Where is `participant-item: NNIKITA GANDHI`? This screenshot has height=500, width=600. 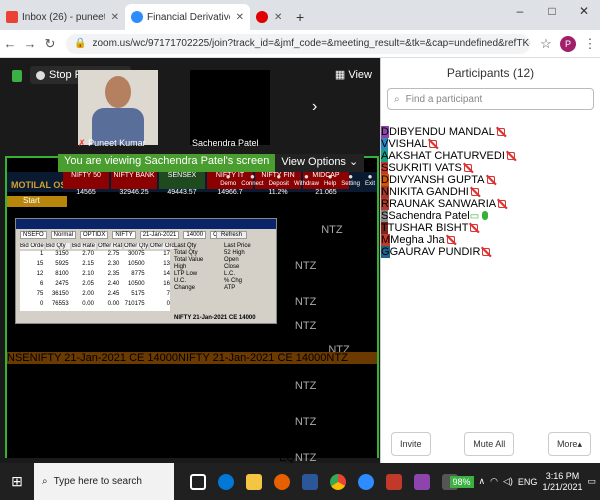
participant-item: NNIKITA GANDHI is located at coordinates (490, 192).